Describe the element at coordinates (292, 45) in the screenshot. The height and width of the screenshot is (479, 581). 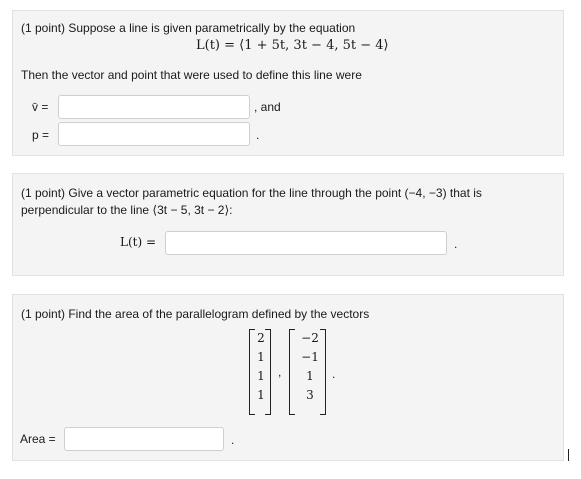
I see `problem-1-equation: L(t) = ⟨1 + 5t, 3t − 4, 5t − 4⟩` at that location.